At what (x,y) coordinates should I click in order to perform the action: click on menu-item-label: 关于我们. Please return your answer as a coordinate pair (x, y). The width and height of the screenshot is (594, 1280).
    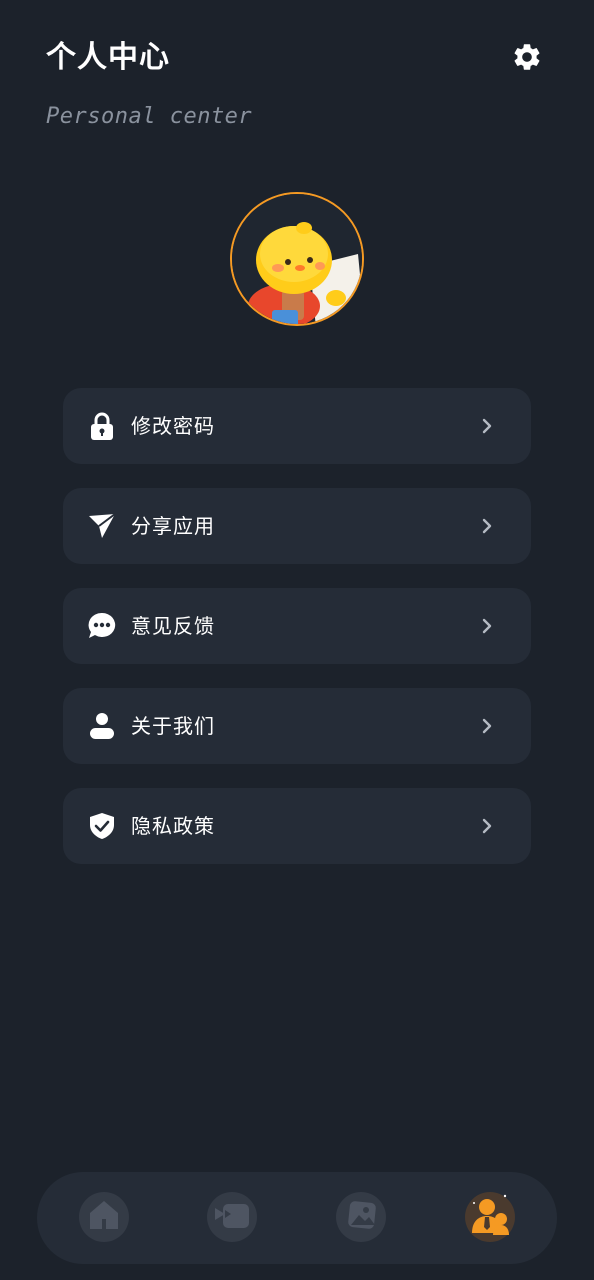
    Looking at the image, I should click on (173, 726).